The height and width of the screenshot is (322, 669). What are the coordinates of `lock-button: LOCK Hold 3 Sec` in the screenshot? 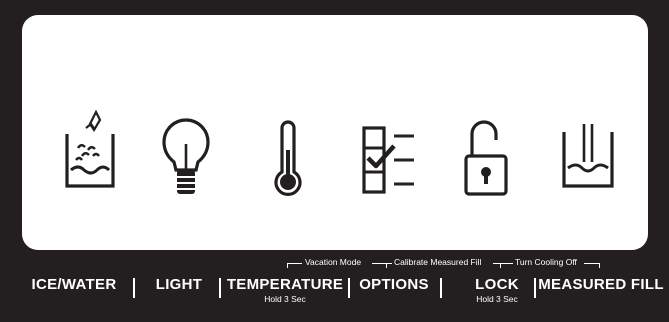 It's located at (497, 296).